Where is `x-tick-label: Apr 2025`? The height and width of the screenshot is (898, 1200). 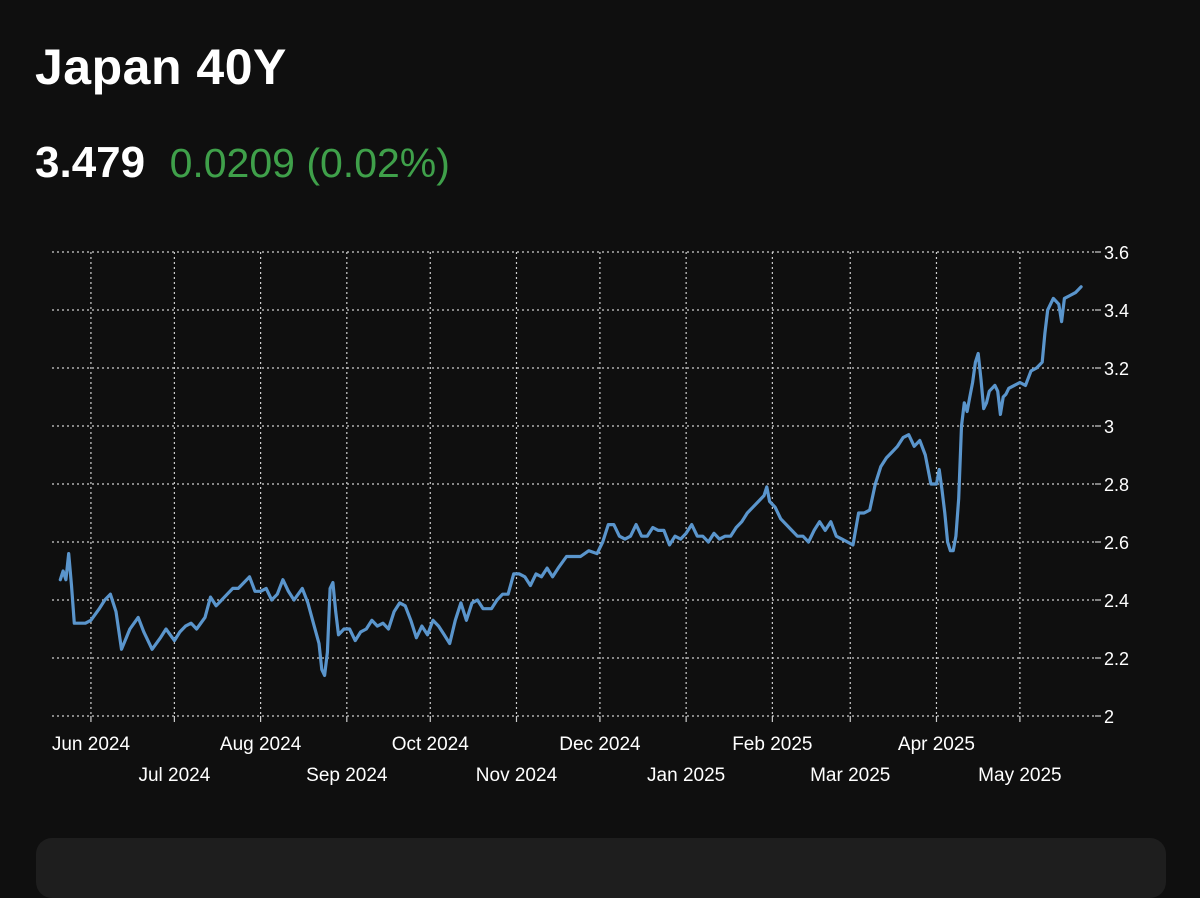 x-tick-label: Apr 2025 is located at coordinates (936, 744).